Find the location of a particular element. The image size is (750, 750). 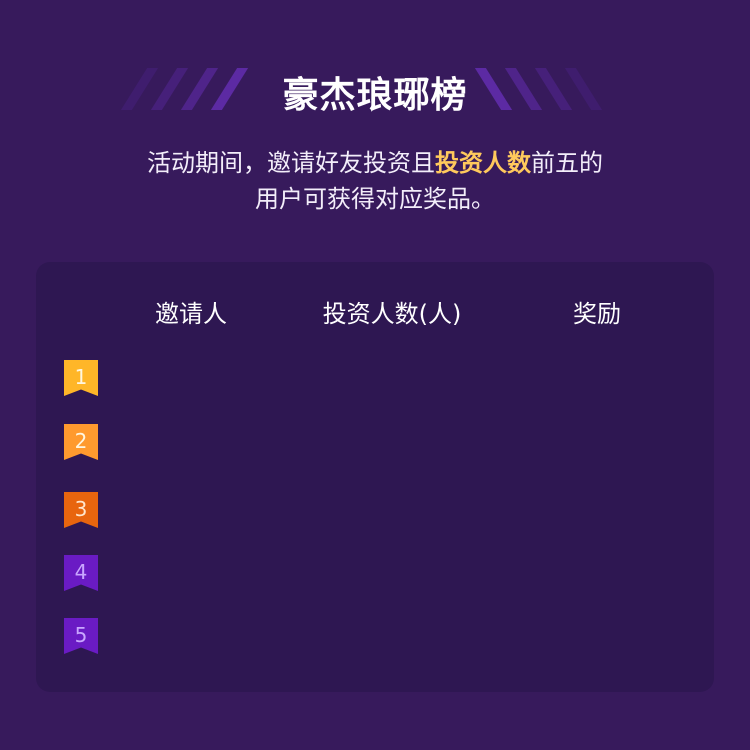

description-text: 前五的 is located at coordinates (567, 163).